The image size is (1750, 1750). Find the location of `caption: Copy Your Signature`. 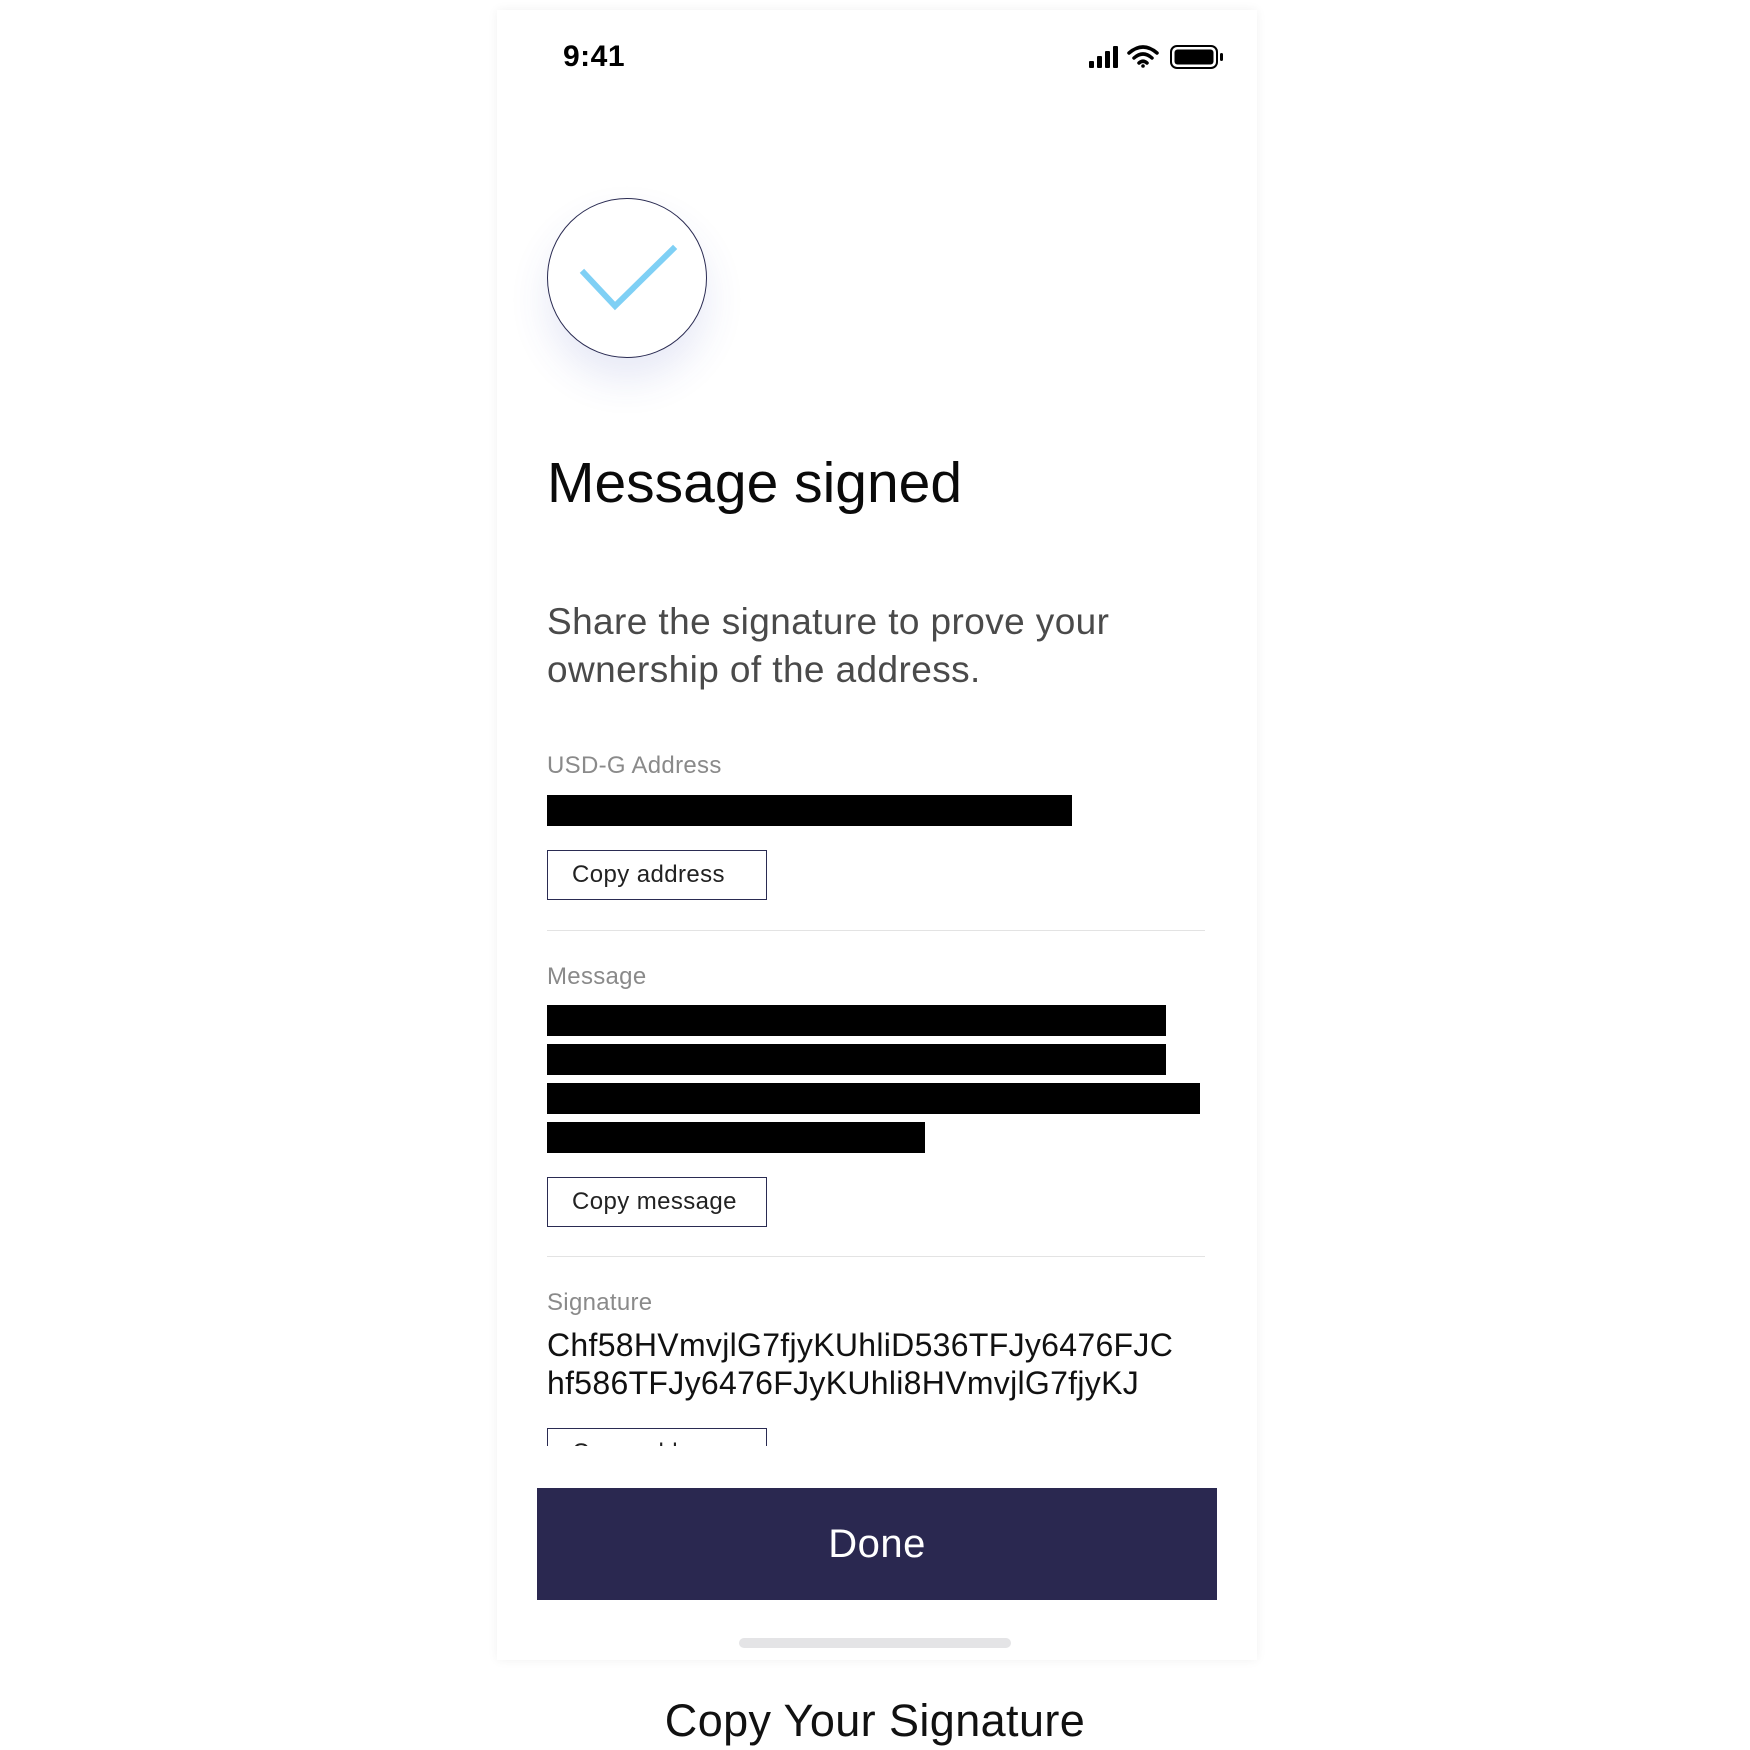

caption: Copy Your Signature is located at coordinates (875, 1720).